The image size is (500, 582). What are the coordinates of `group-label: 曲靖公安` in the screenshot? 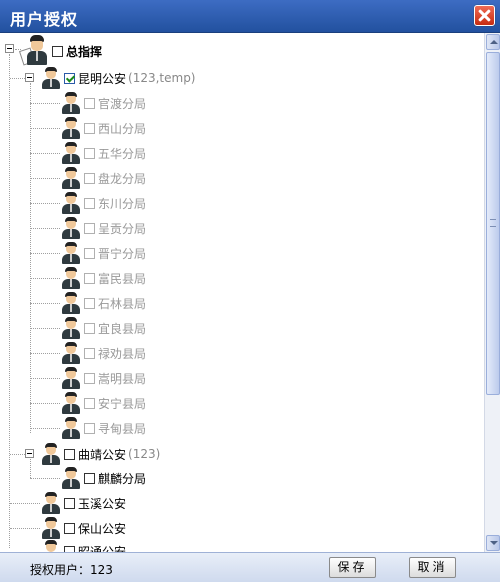 It's located at (102, 454).